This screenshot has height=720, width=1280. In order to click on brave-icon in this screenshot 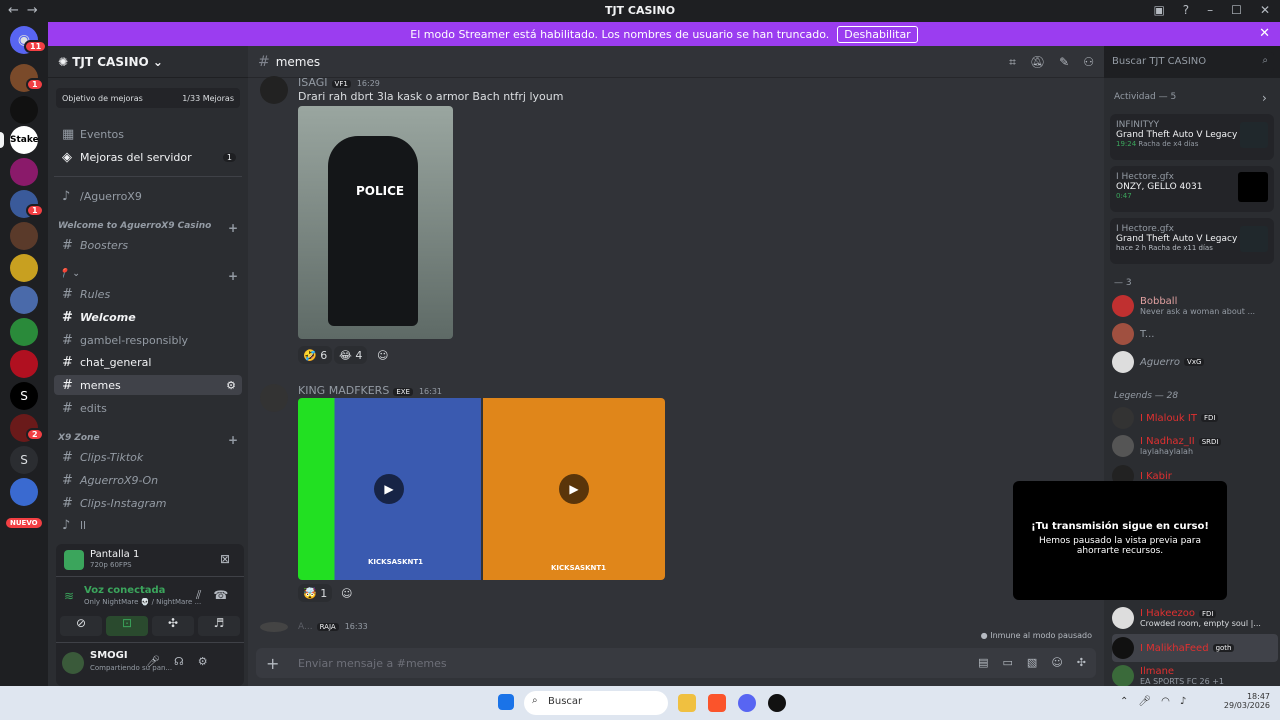, I will do `click(717, 703)`.